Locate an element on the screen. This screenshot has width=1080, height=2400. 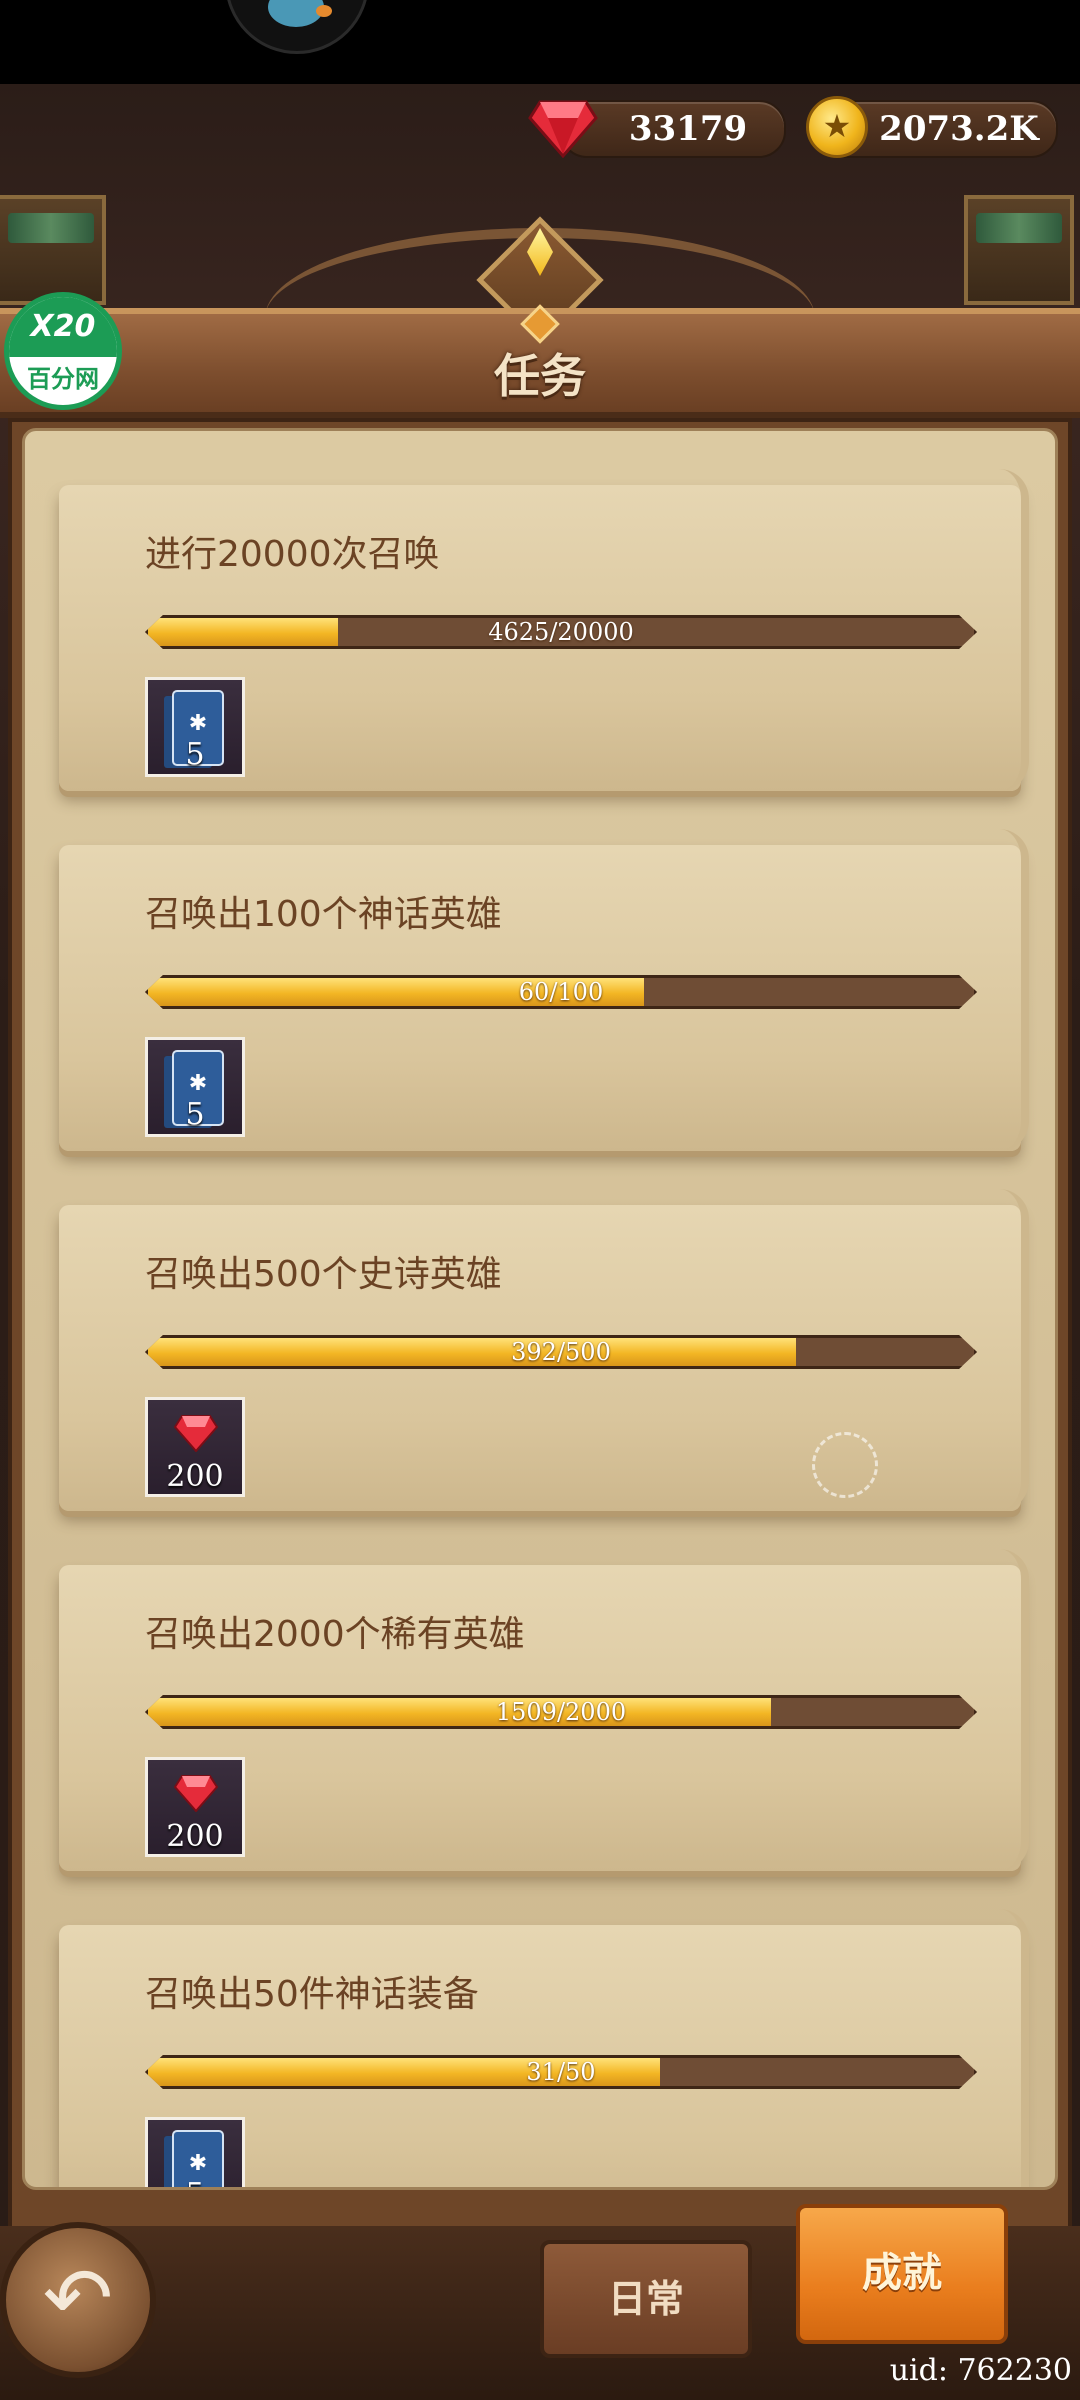
sparkle-effect is located at coordinates (845, 1465).